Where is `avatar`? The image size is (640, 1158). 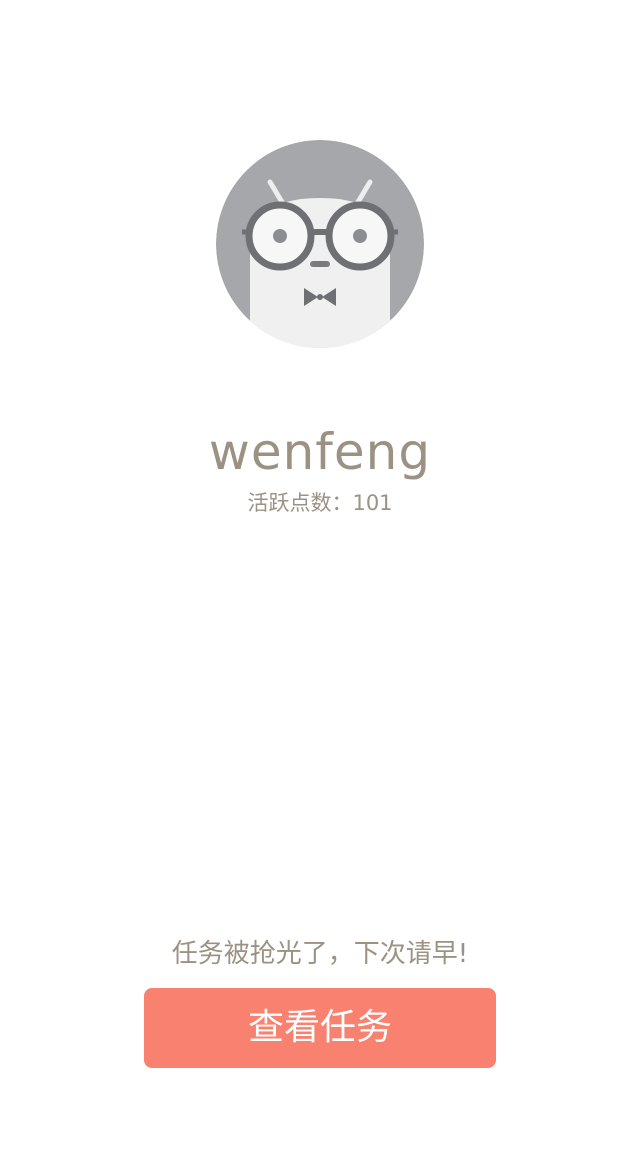
avatar is located at coordinates (320, 244).